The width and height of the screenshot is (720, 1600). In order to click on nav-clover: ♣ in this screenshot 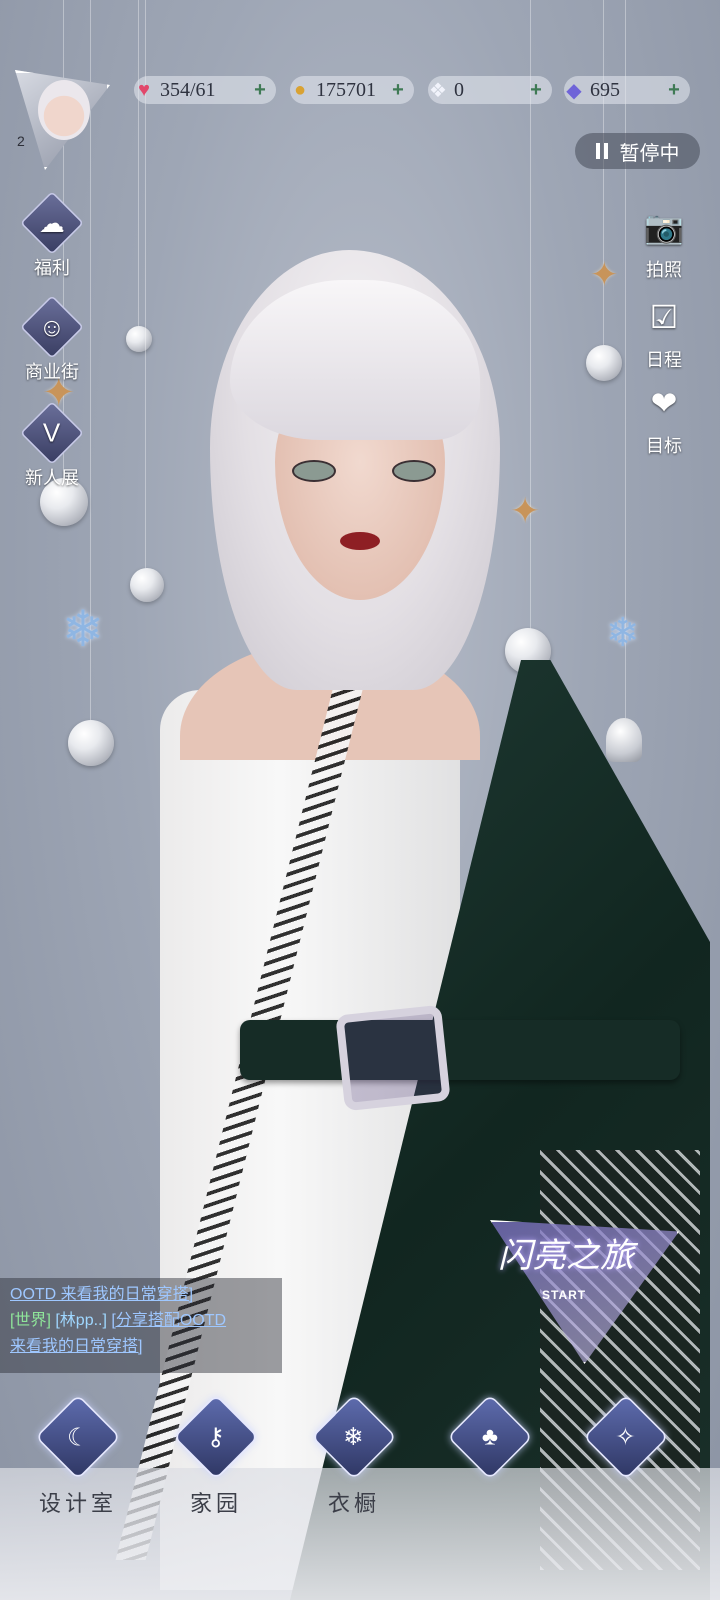, I will do `click(490, 1440)`.